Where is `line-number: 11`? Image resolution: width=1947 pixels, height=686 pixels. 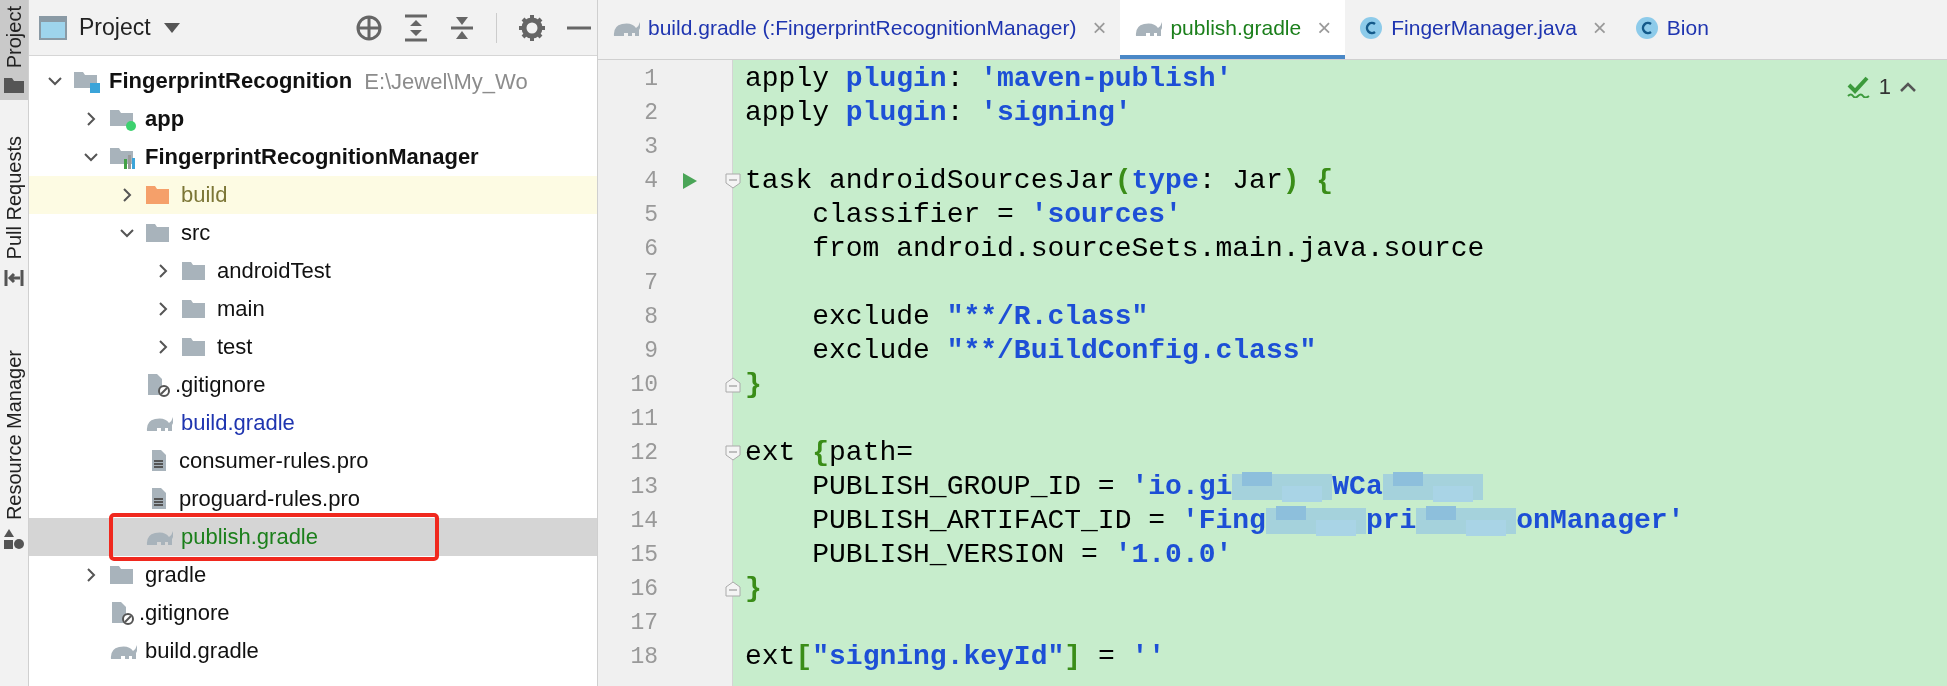
line-number: 11 is located at coordinates (643, 419).